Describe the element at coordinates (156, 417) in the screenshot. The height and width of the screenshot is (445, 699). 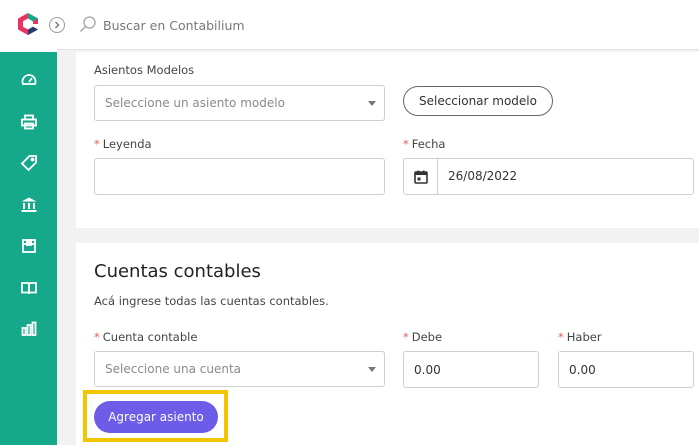
I see `agregar-asiento-button: Agregar asiento` at that location.